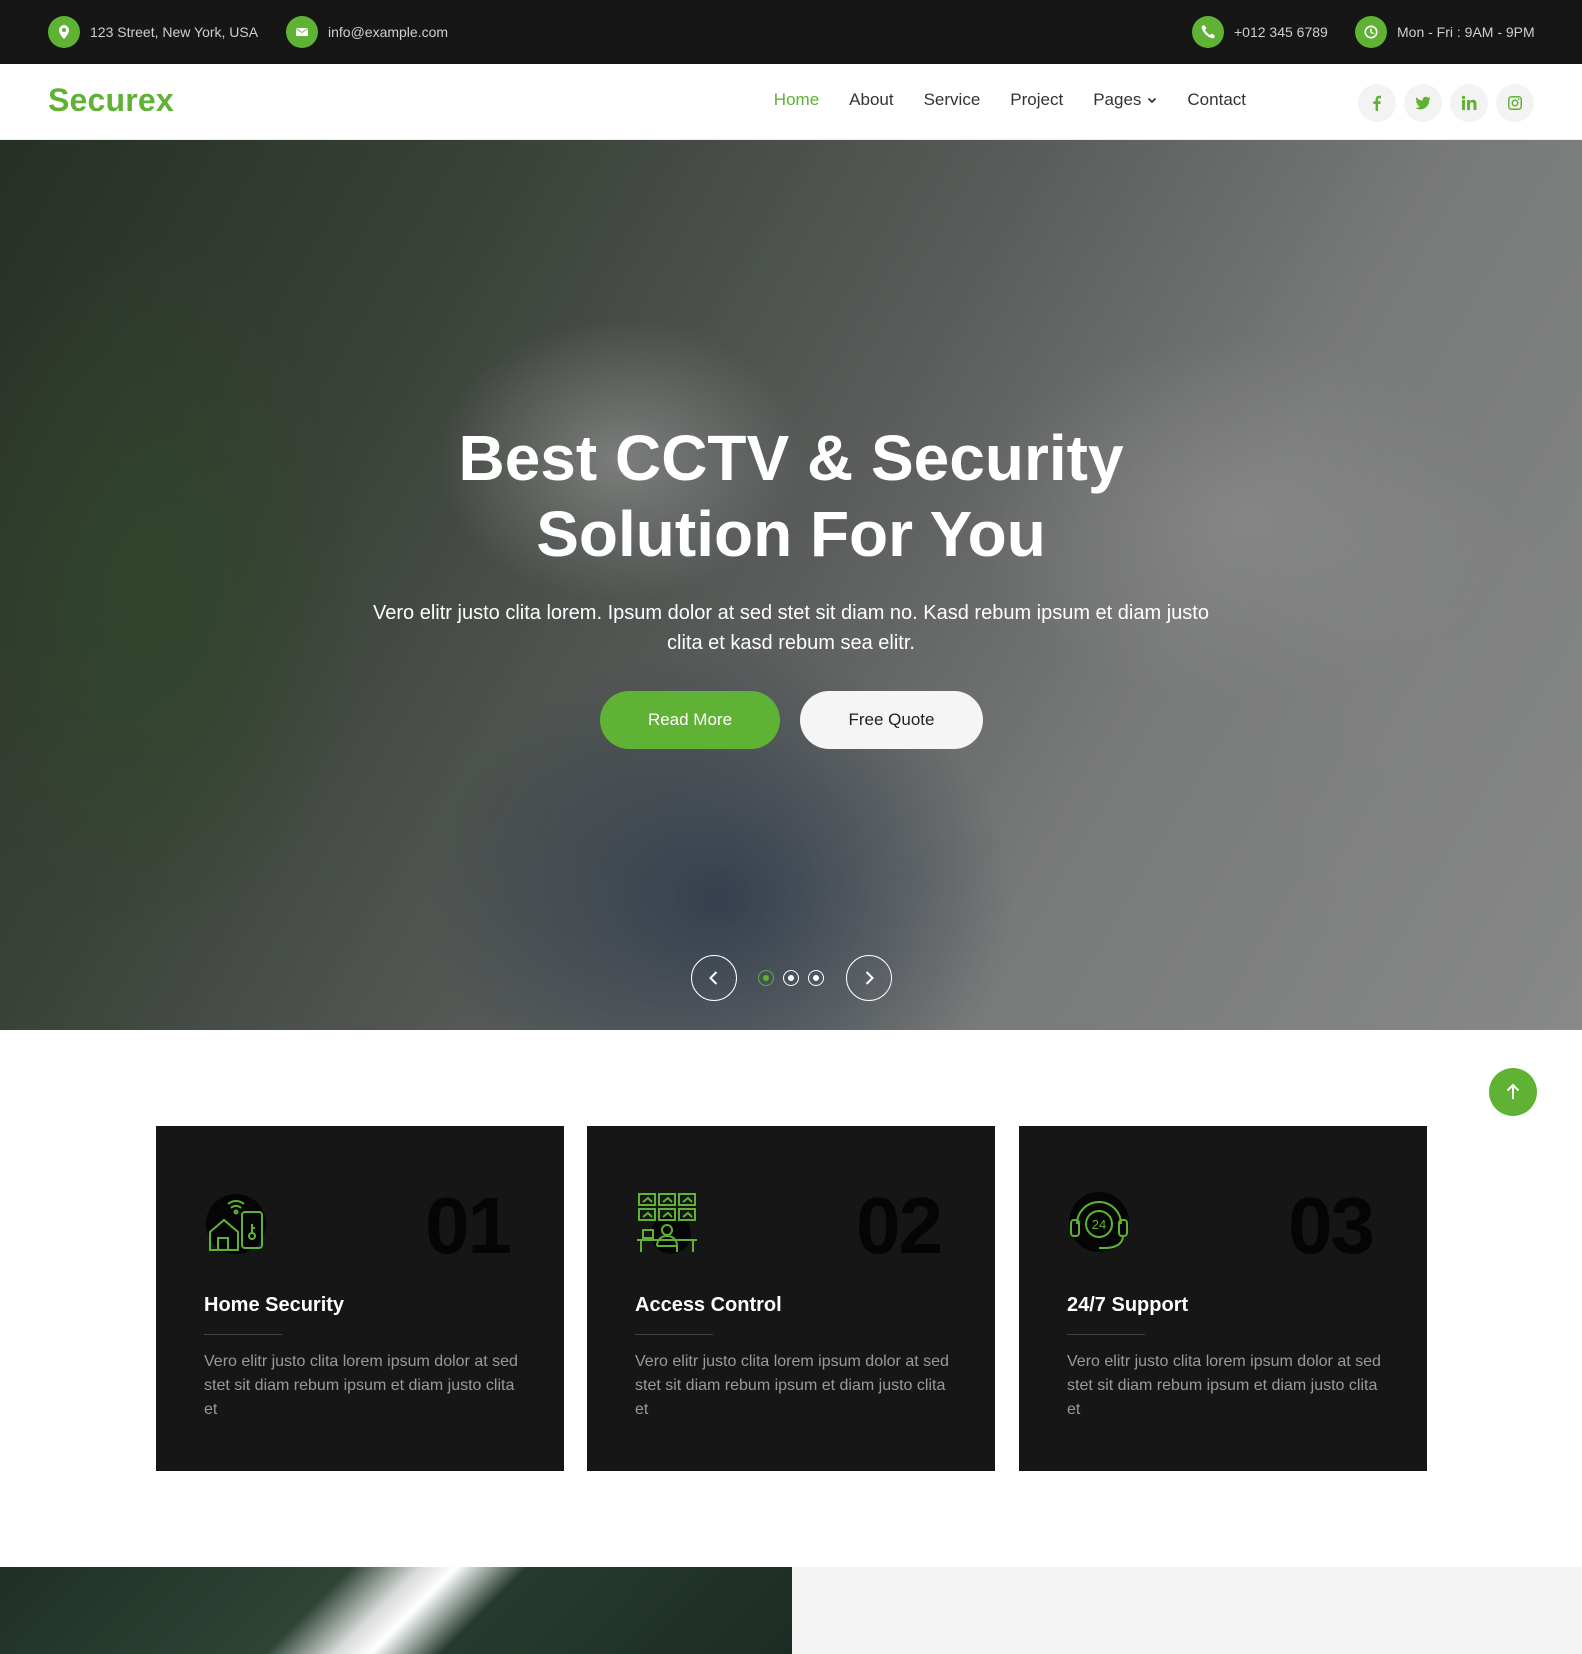 The height and width of the screenshot is (1654, 1582). Describe the element at coordinates (891, 720) in the screenshot. I see `free-quote-button: Free Quote` at that location.